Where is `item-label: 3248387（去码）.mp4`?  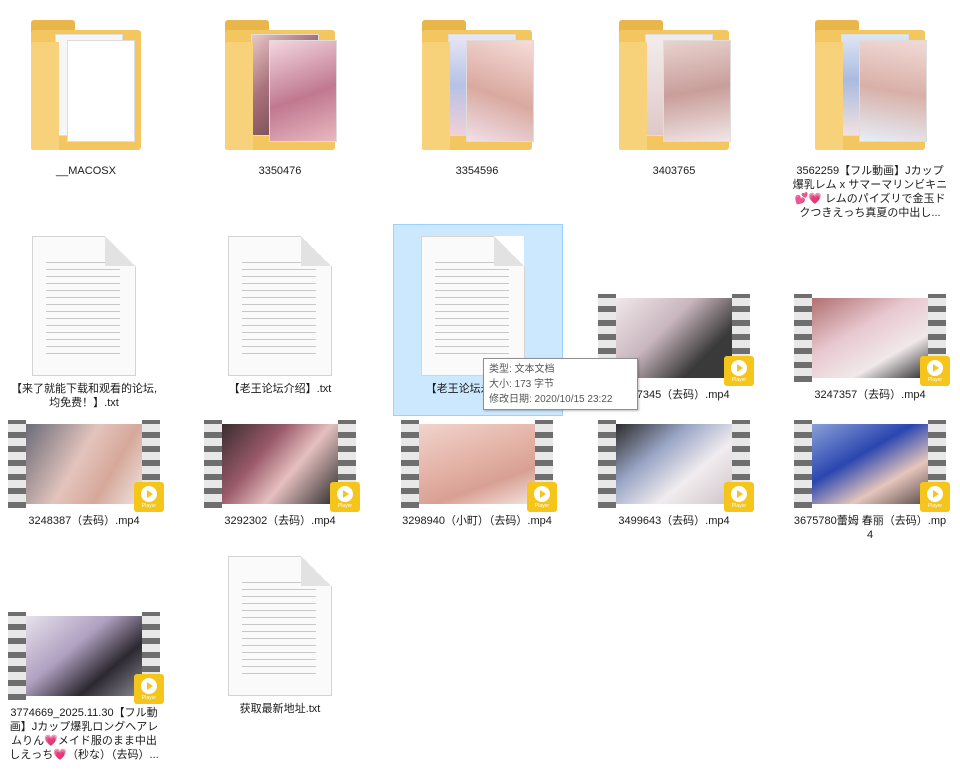 item-label: 3248387（去码）.mp4 is located at coordinates (84, 521).